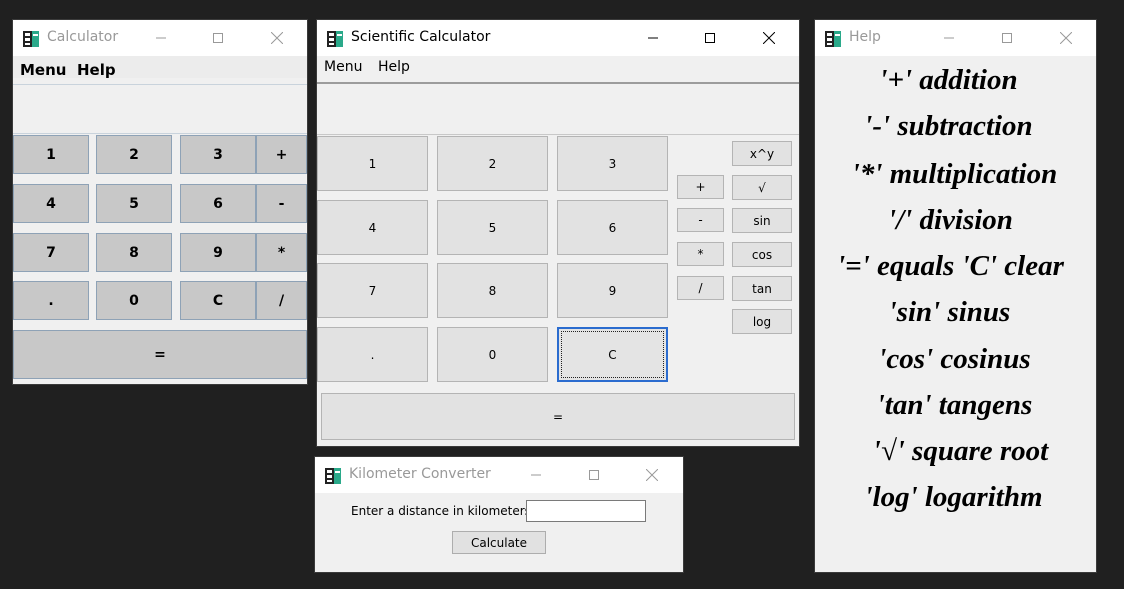  I want to click on distance-input, so click(586, 511).